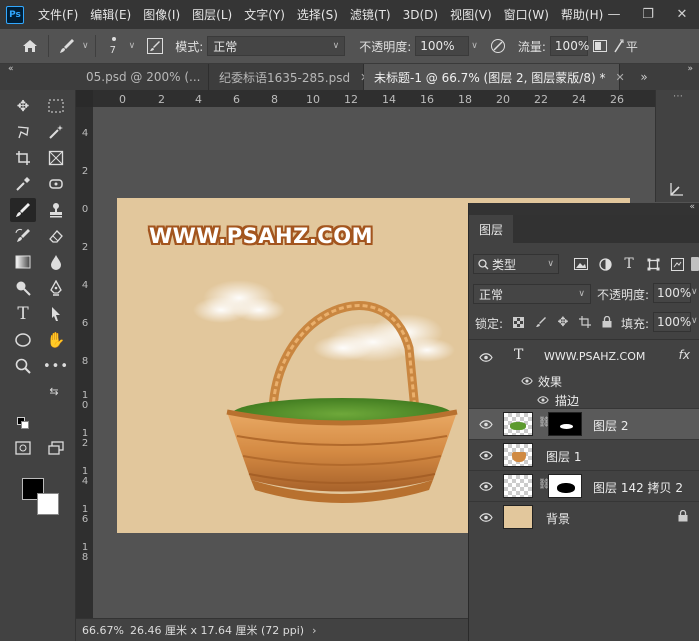 The image size is (699, 641). I want to click on type-tool-icon: T, so click(23, 314).